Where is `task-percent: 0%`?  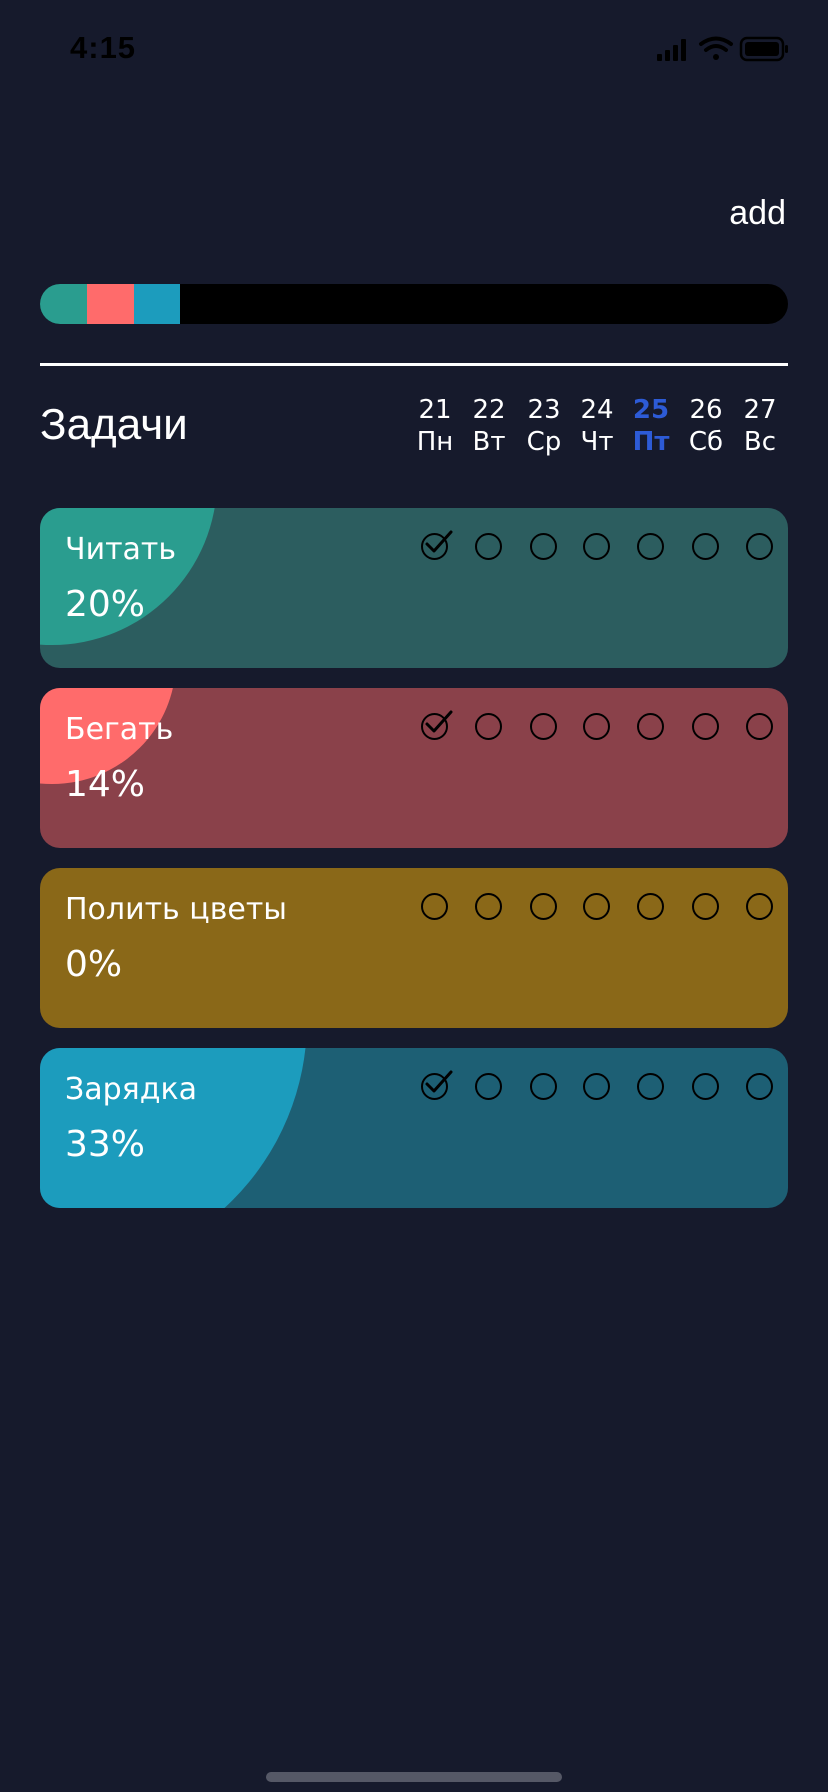
task-percent: 0% is located at coordinates (94, 964).